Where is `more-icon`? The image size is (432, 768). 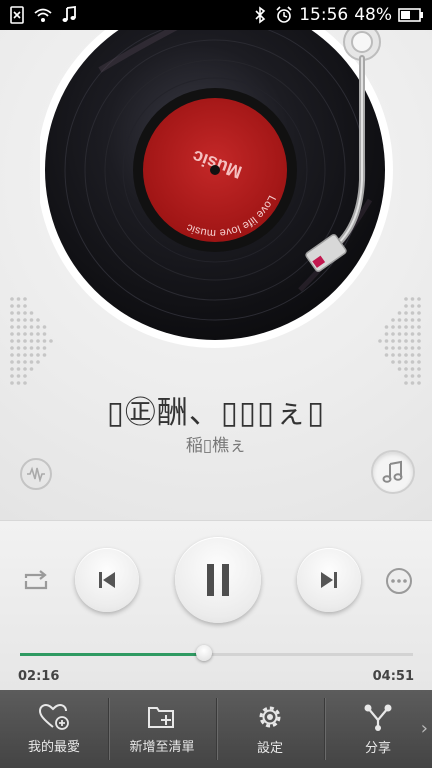
more-icon is located at coordinates (399, 581).